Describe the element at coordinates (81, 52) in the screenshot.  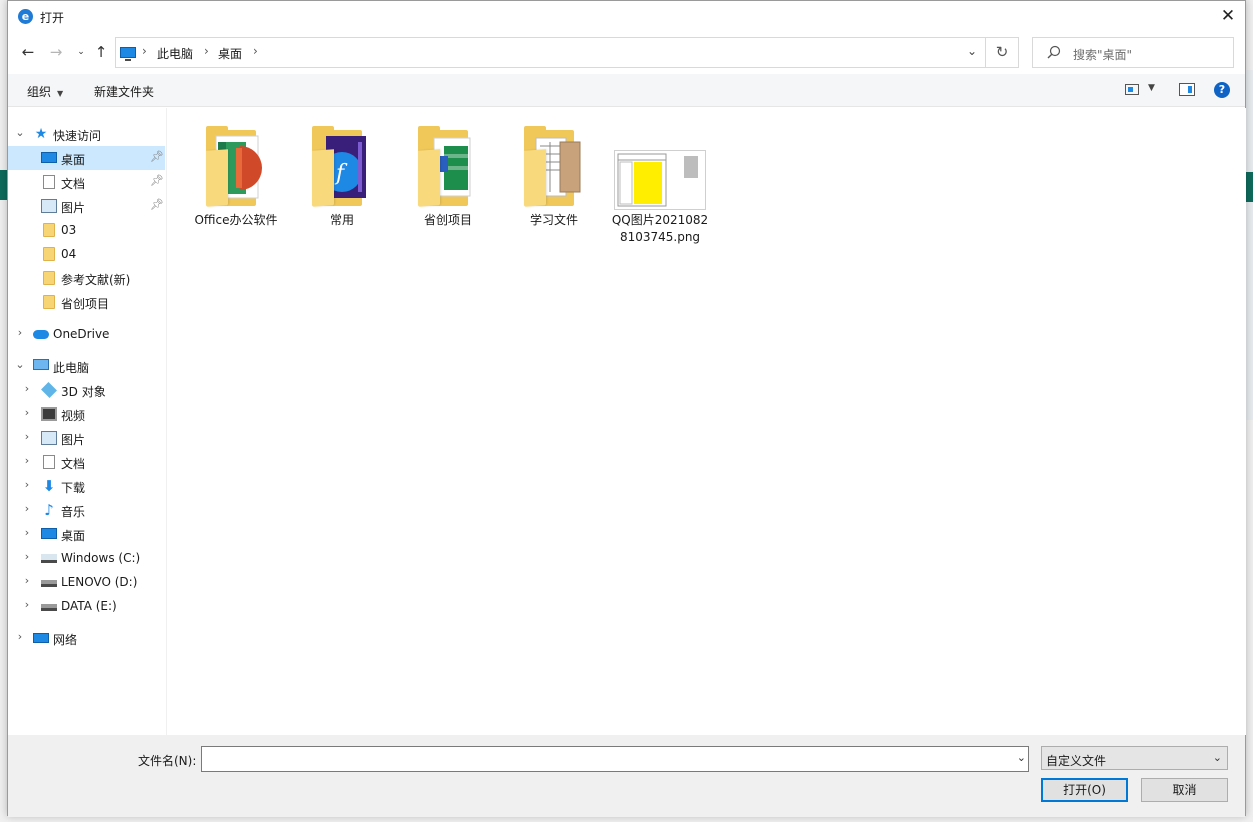
I see `recent-locations-icon: ⌄` at that location.